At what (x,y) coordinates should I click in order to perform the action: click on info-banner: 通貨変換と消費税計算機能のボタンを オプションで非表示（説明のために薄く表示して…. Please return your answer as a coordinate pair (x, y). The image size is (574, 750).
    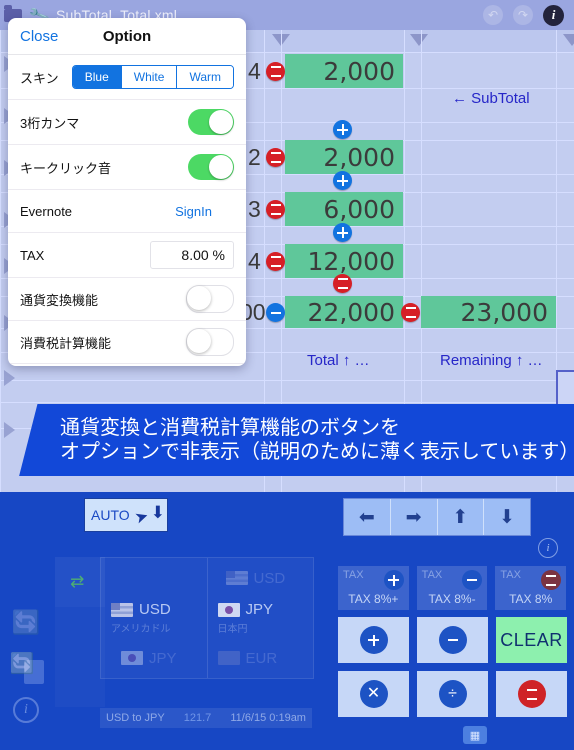
    Looking at the image, I should click on (296, 440).